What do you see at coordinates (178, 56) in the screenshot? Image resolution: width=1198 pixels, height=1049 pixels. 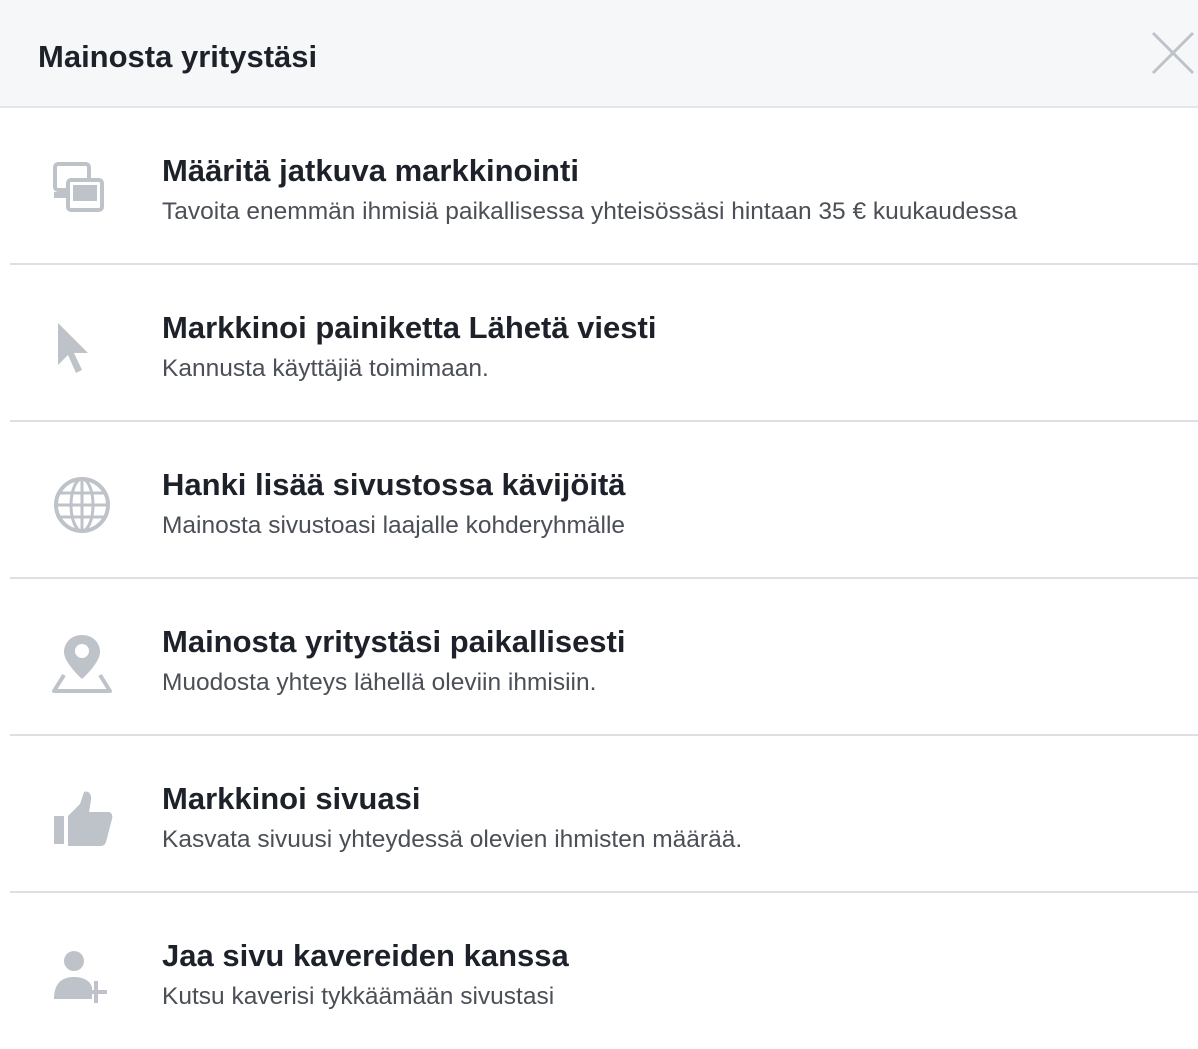 I see `dialog-title: Mainosta yritystäsi` at bounding box center [178, 56].